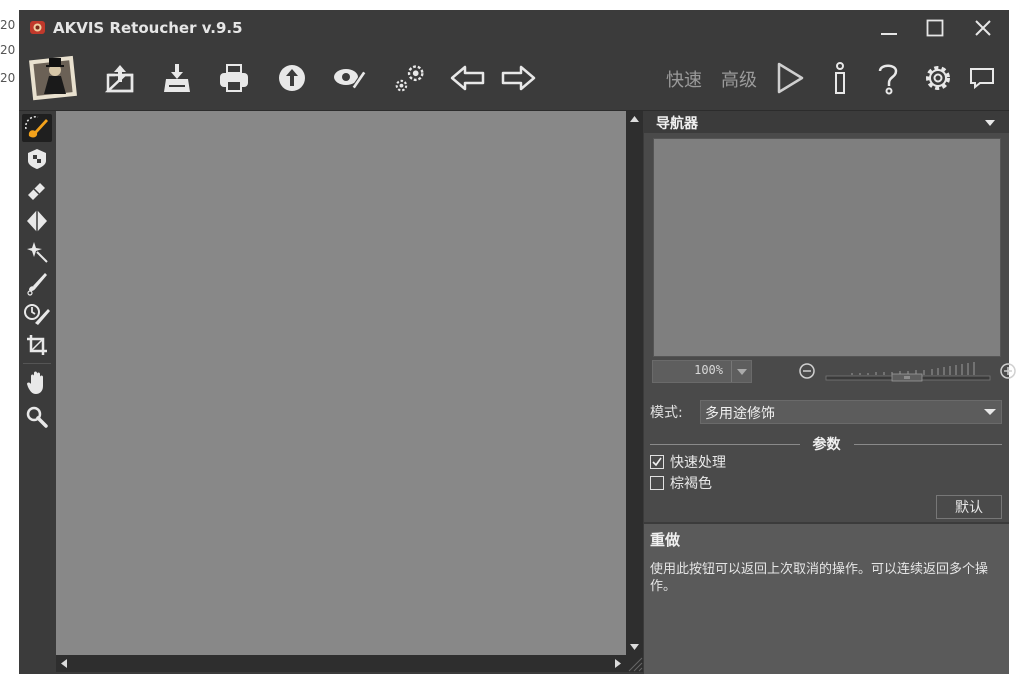  Describe the element at coordinates (840, 78) in the screenshot. I see `info-icon` at that location.